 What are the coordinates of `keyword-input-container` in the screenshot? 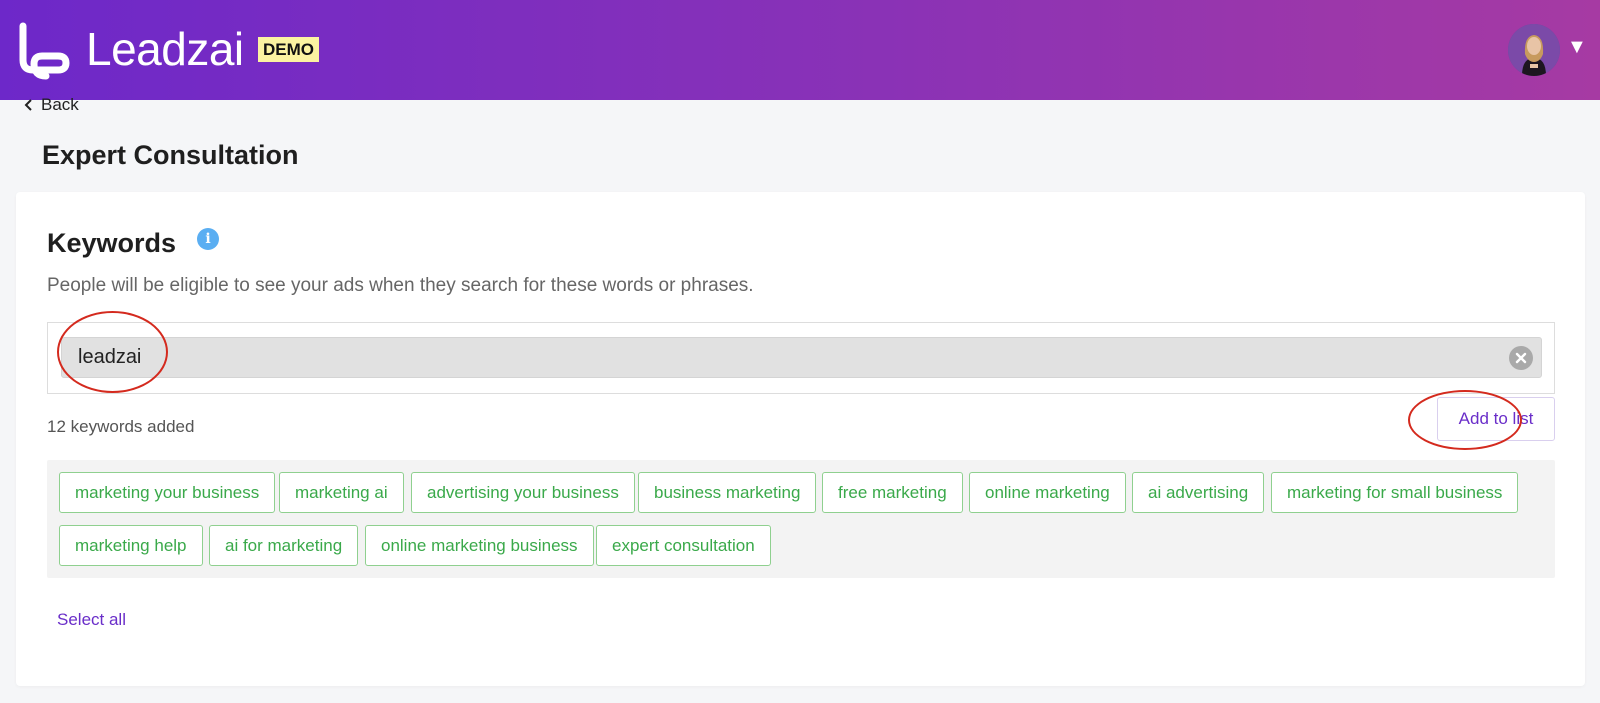 It's located at (801, 358).